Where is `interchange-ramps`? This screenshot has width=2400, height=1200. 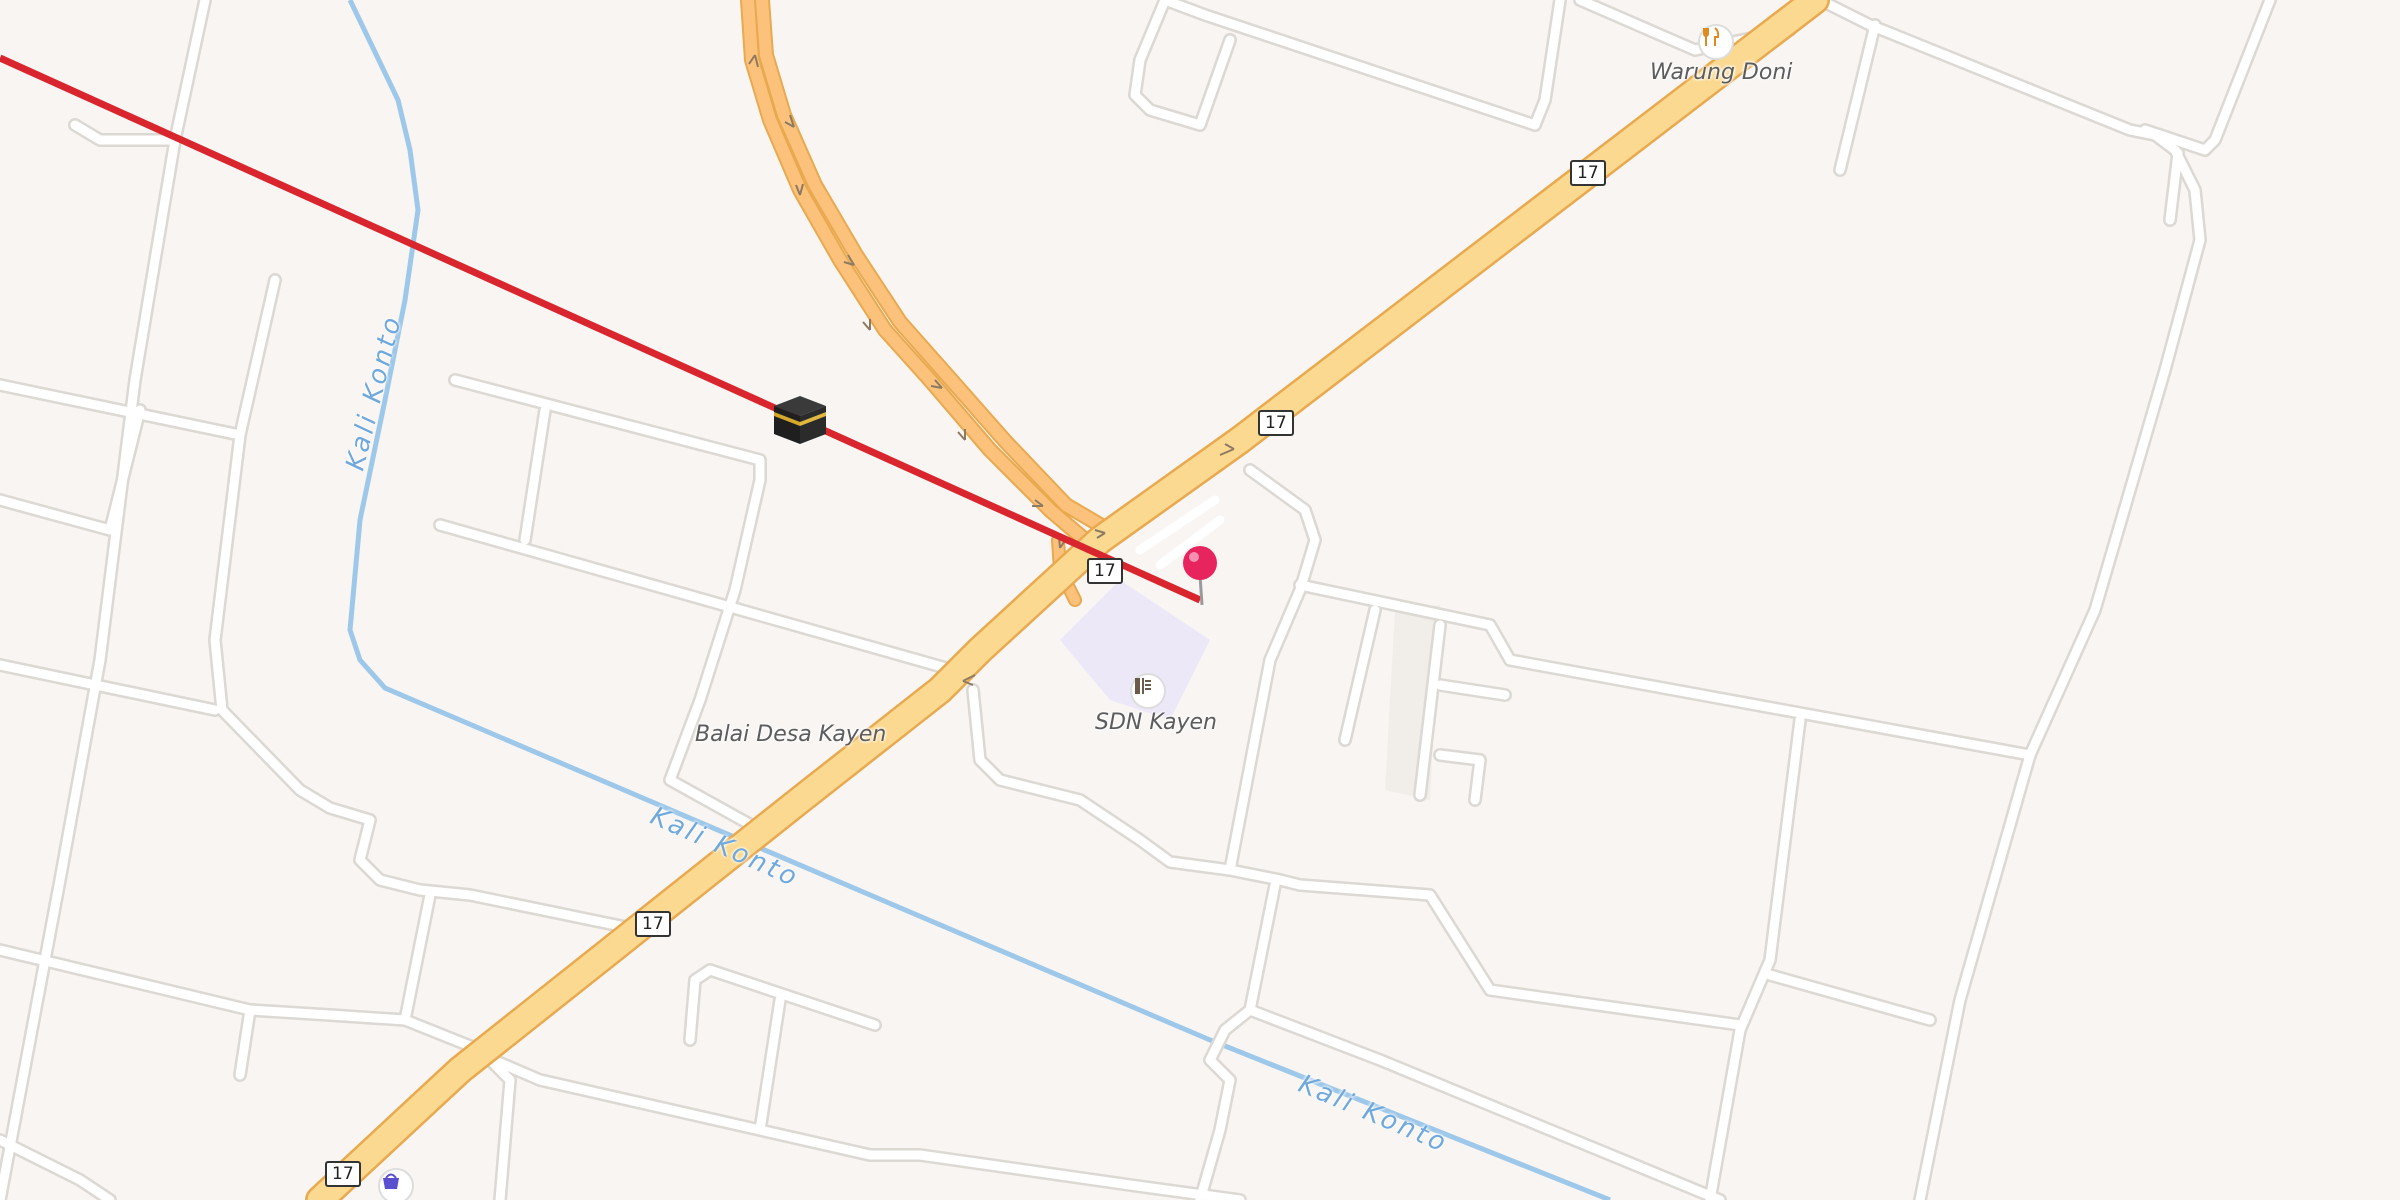 interchange-ramps is located at coordinates (934, 303).